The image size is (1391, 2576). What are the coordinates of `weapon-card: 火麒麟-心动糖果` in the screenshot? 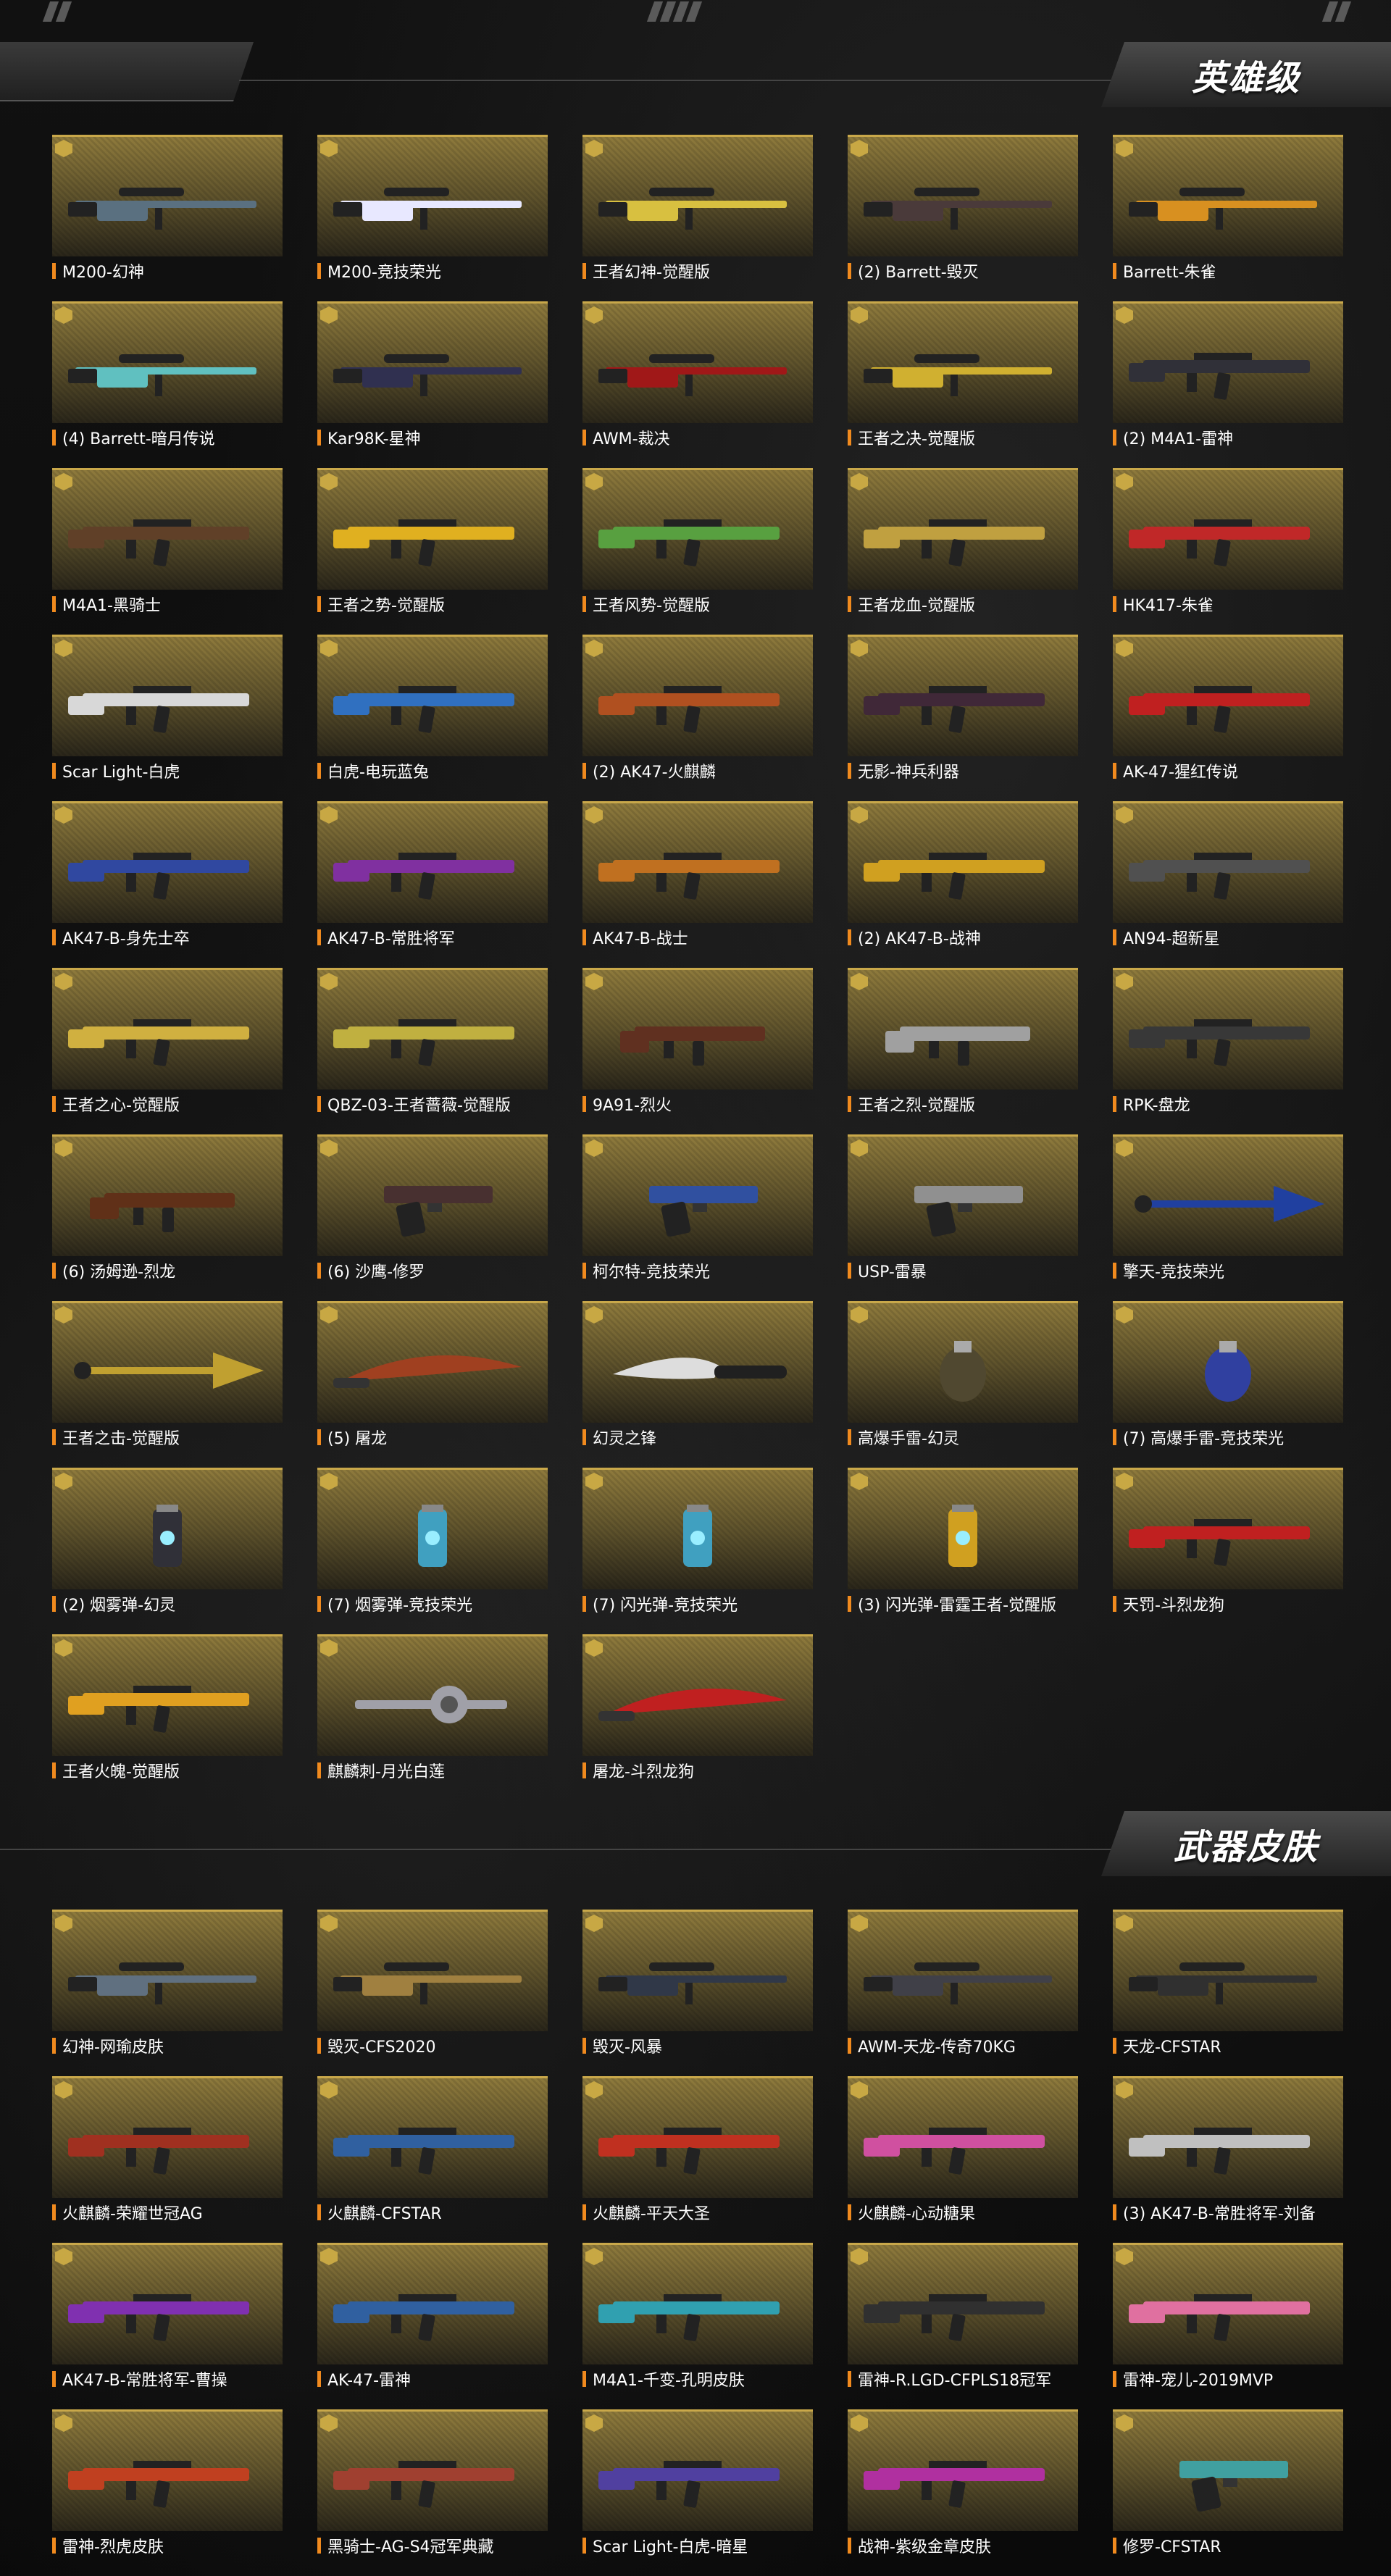 It's located at (963, 2149).